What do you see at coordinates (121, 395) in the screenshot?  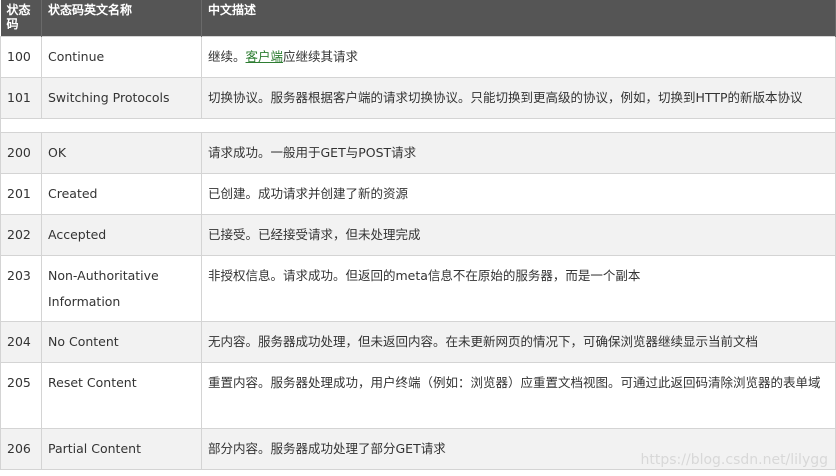 I see `english-name-cell: Reset Content` at bounding box center [121, 395].